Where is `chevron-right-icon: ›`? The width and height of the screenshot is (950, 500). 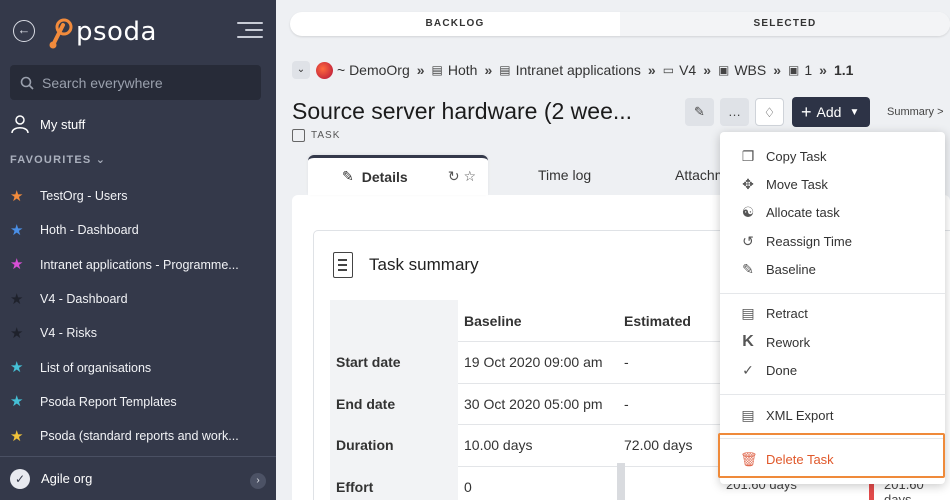
chevron-right-icon: › is located at coordinates (258, 481).